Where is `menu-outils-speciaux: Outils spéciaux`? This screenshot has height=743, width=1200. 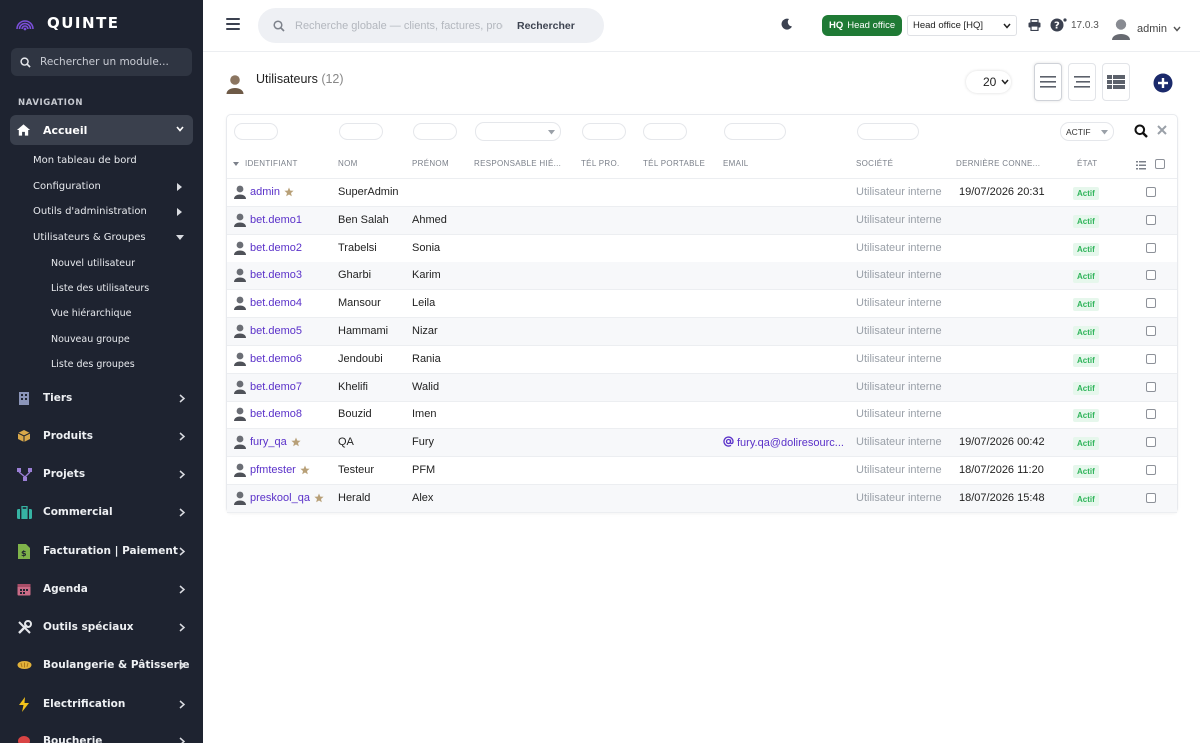 menu-outils-speciaux: Outils spéciaux is located at coordinates (106, 627).